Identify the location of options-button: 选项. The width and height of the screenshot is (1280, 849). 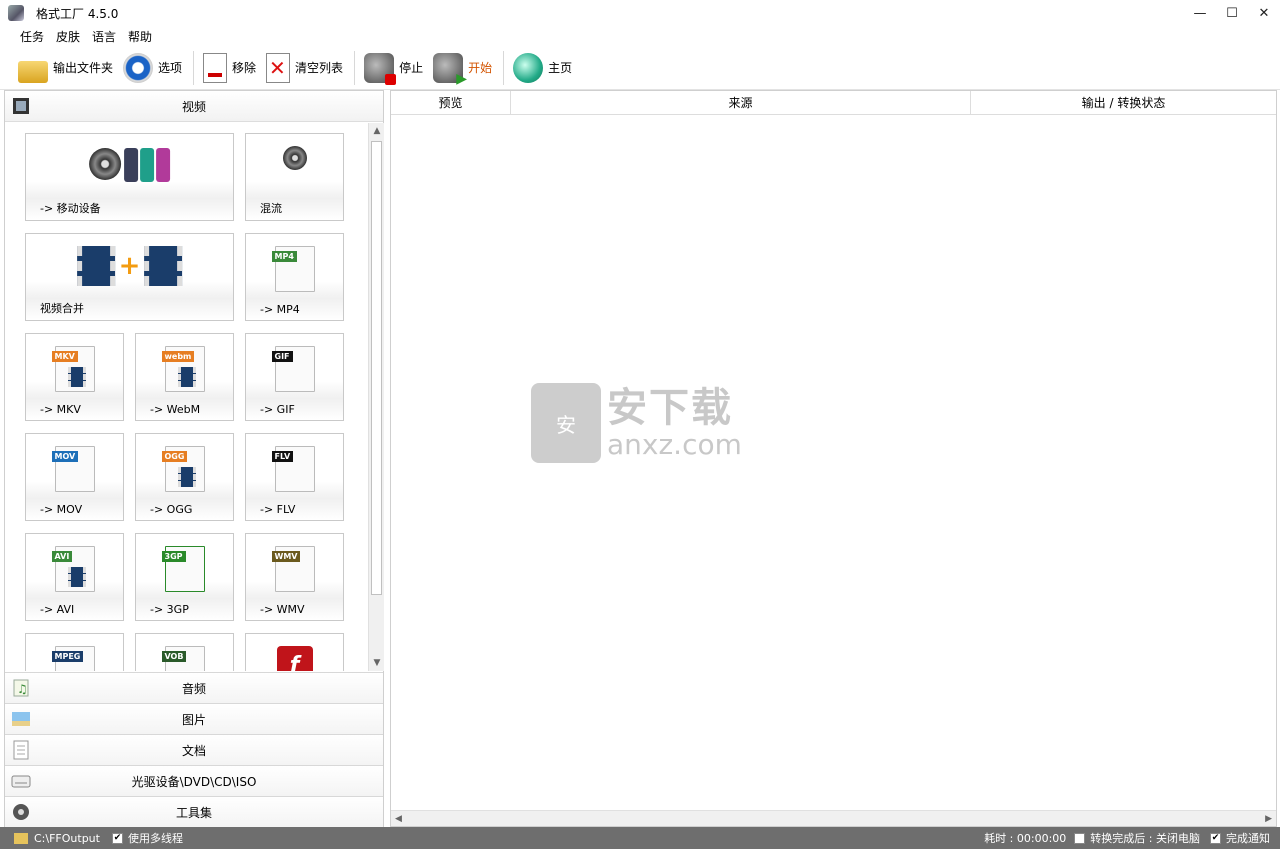
(152, 68).